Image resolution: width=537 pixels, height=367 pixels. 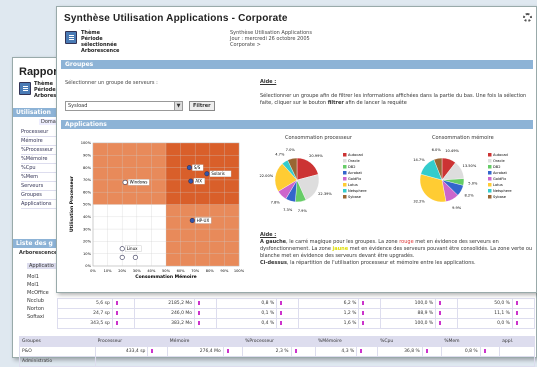 What do you see at coordinates (151, 271) in the screenshot?
I see `x-tick-label: 40%` at bounding box center [151, 271].